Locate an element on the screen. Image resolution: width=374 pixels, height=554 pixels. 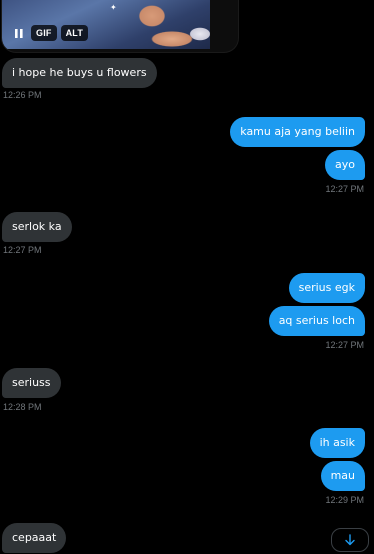
message-bubble-outgoing: ayo is located at coordinates (345, 165).